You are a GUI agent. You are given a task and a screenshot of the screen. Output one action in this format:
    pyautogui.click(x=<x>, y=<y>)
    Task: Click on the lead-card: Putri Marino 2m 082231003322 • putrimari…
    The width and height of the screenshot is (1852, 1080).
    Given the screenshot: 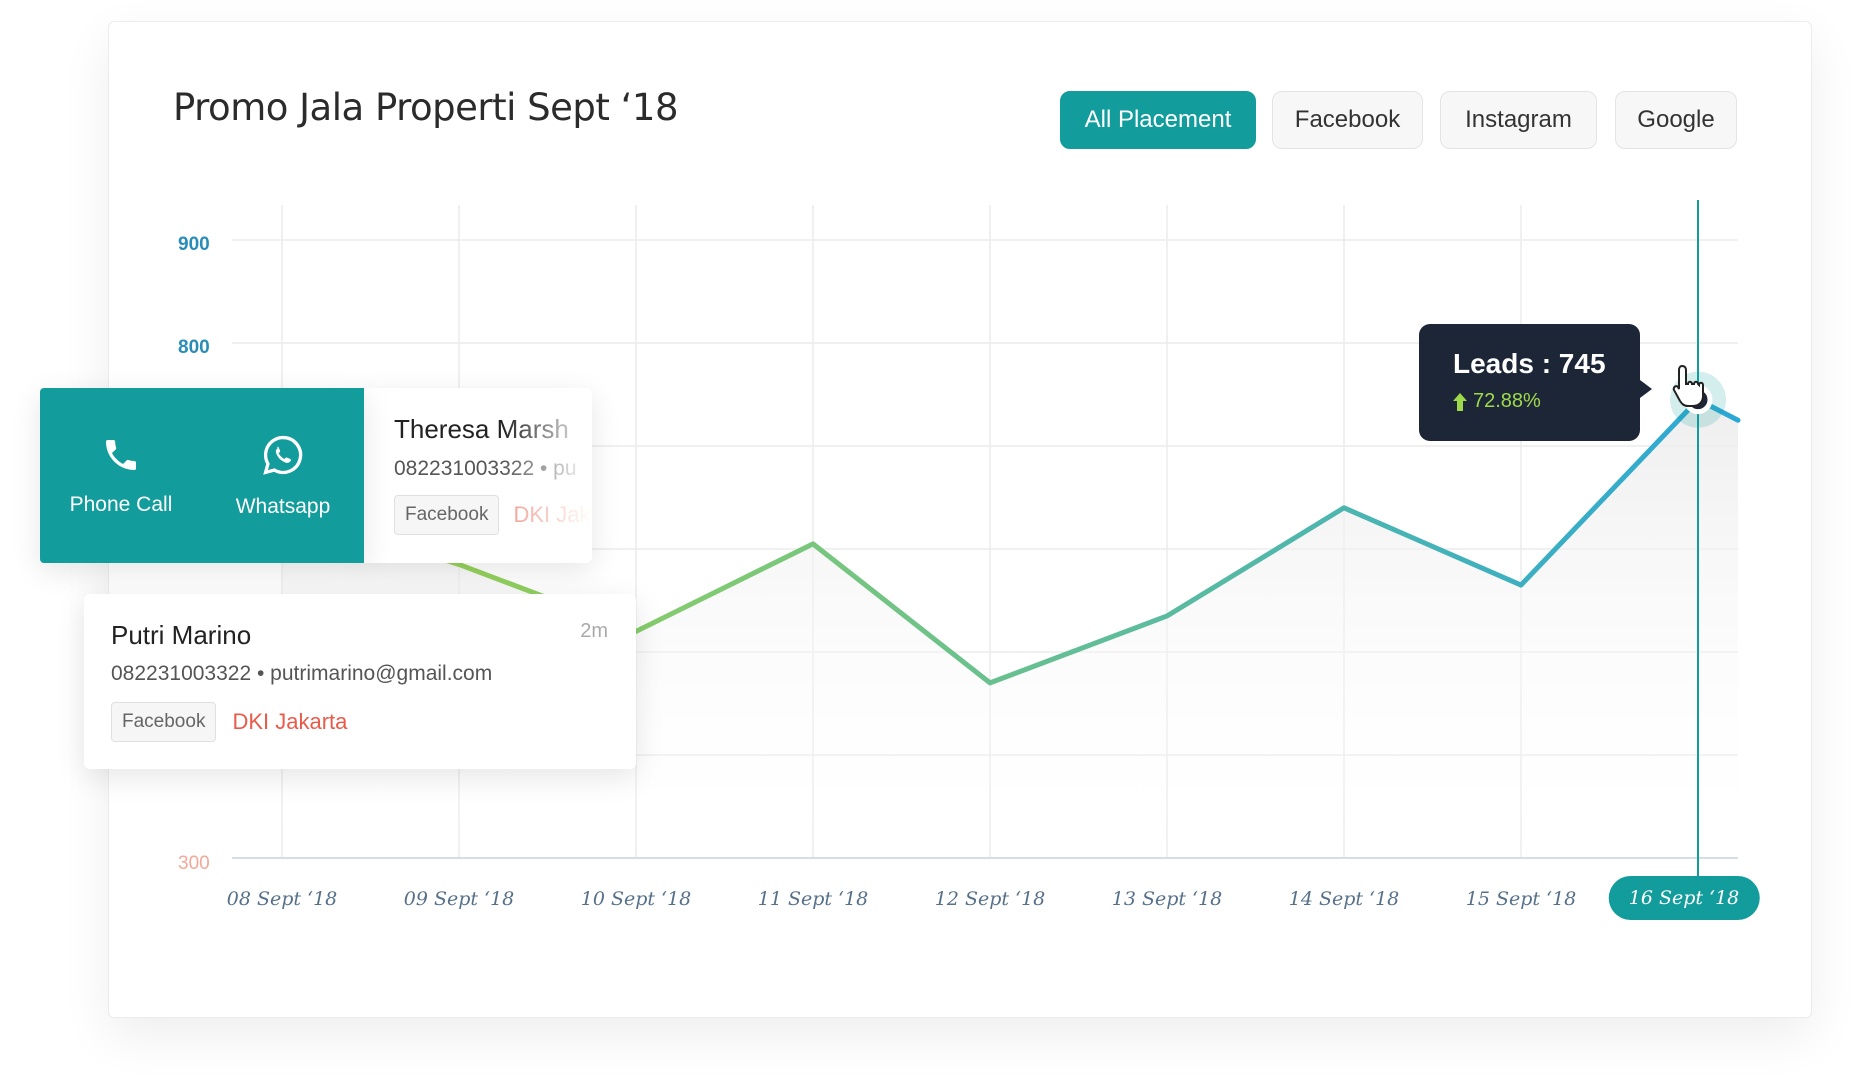 What is the action you would take?
    pyautogui.click(x=360, y=681)
    